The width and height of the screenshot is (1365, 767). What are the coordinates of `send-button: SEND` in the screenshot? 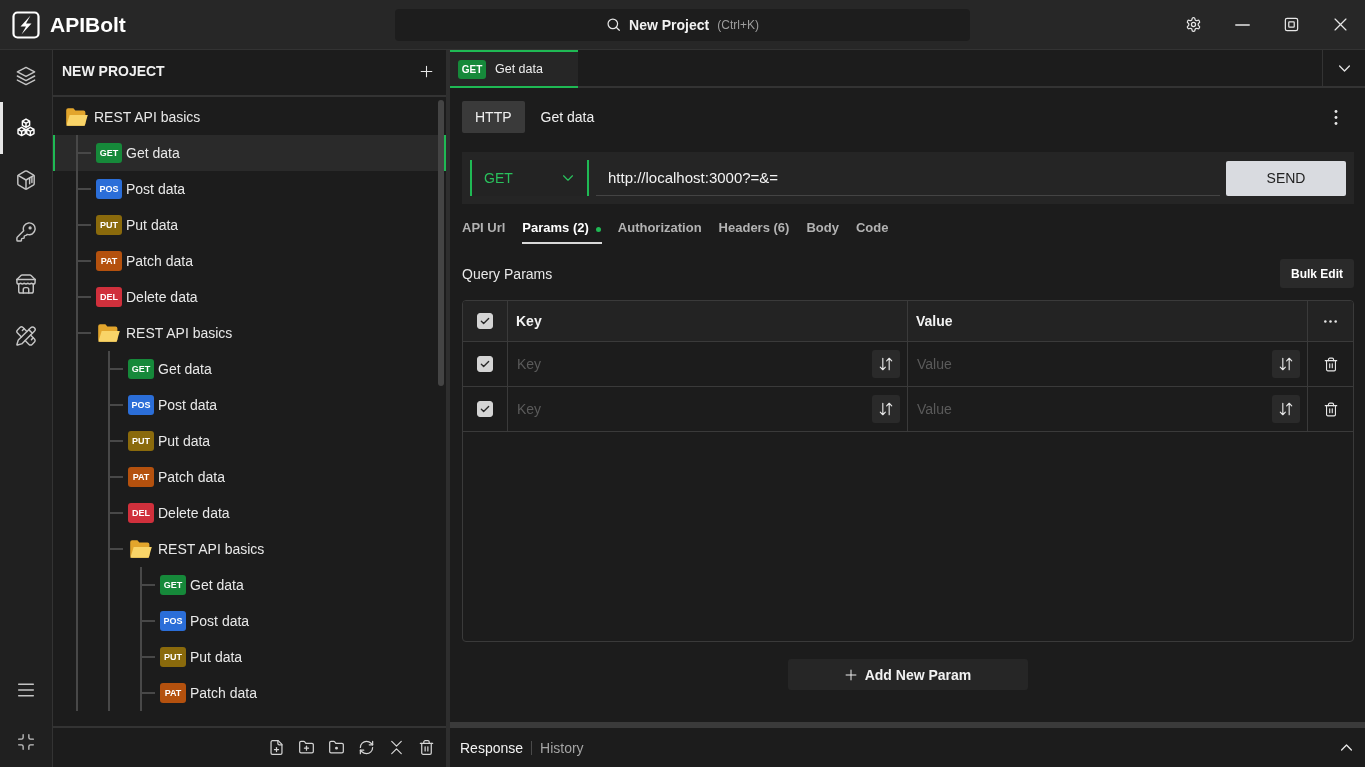 It's located at (1286, 178).